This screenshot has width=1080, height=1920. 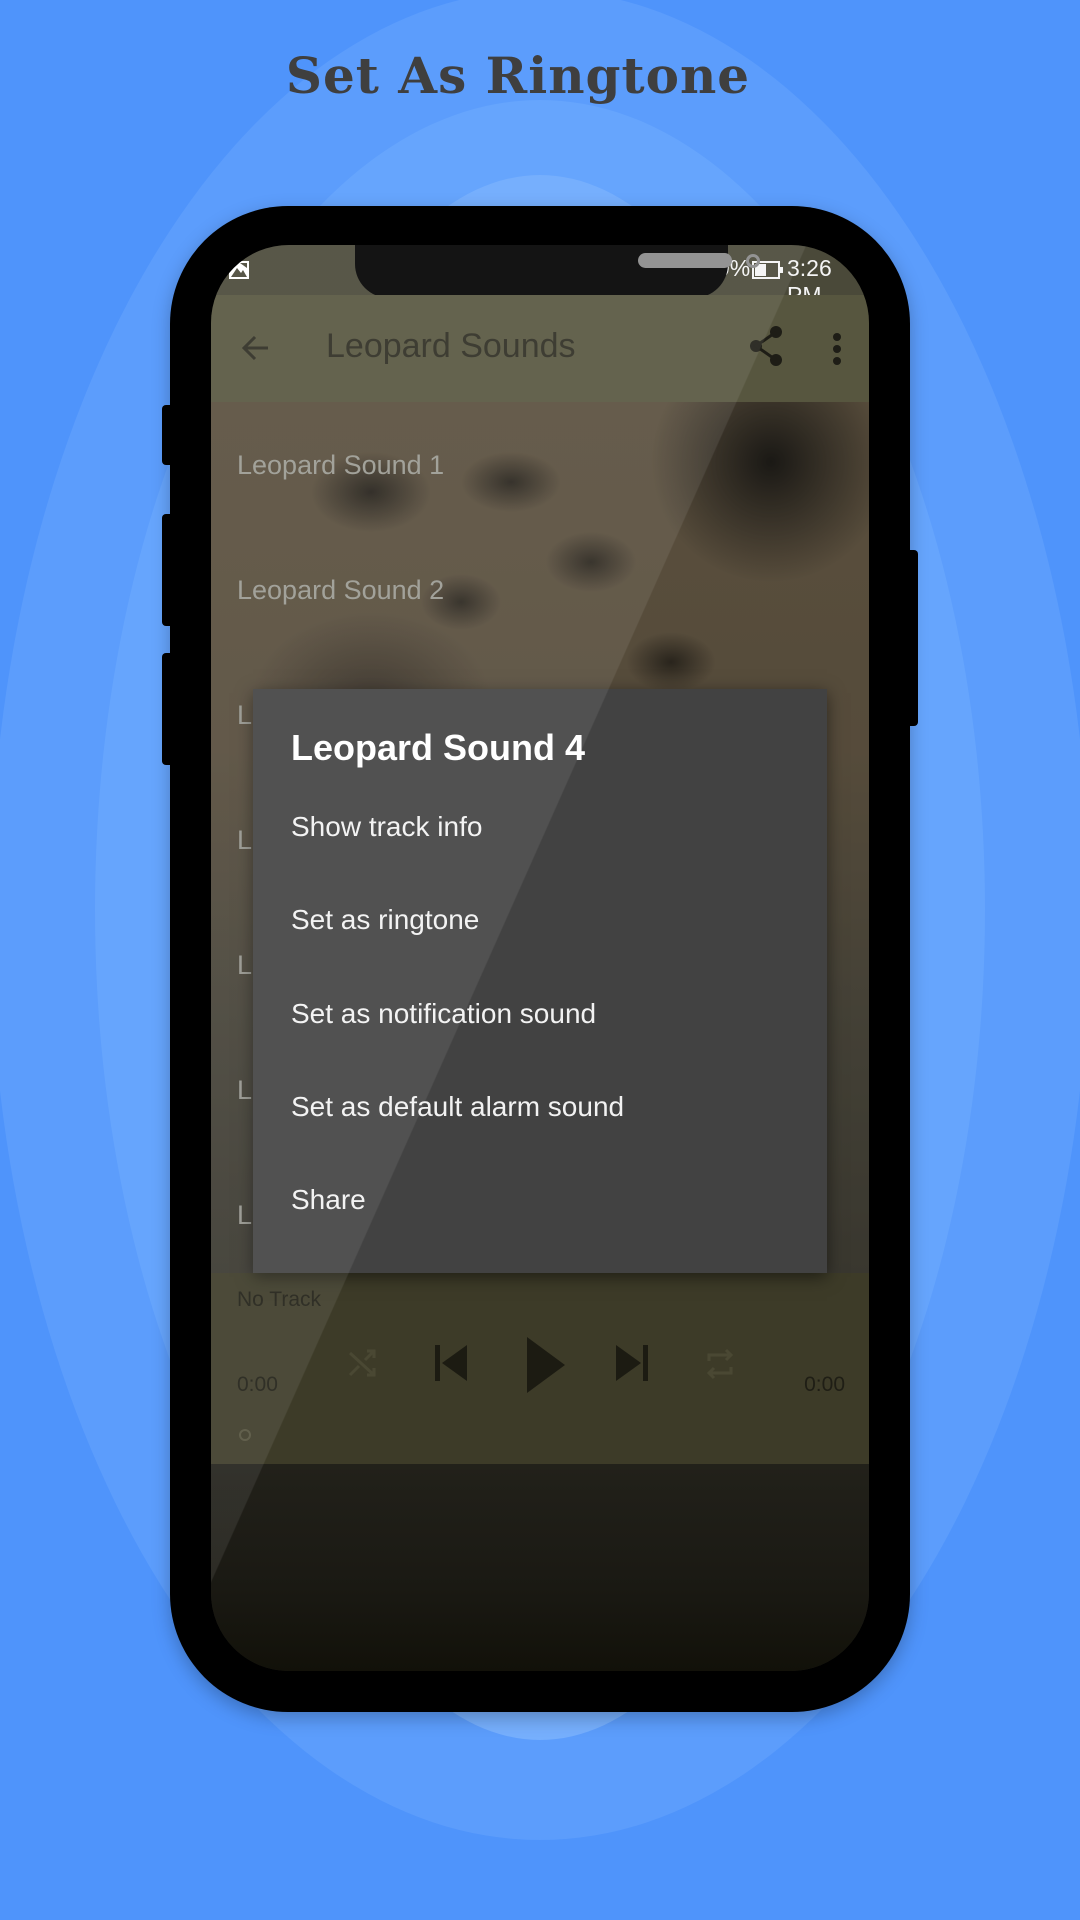 I want to click on menu-item-show-track-info: Show track info, so click(x=386, y=827).